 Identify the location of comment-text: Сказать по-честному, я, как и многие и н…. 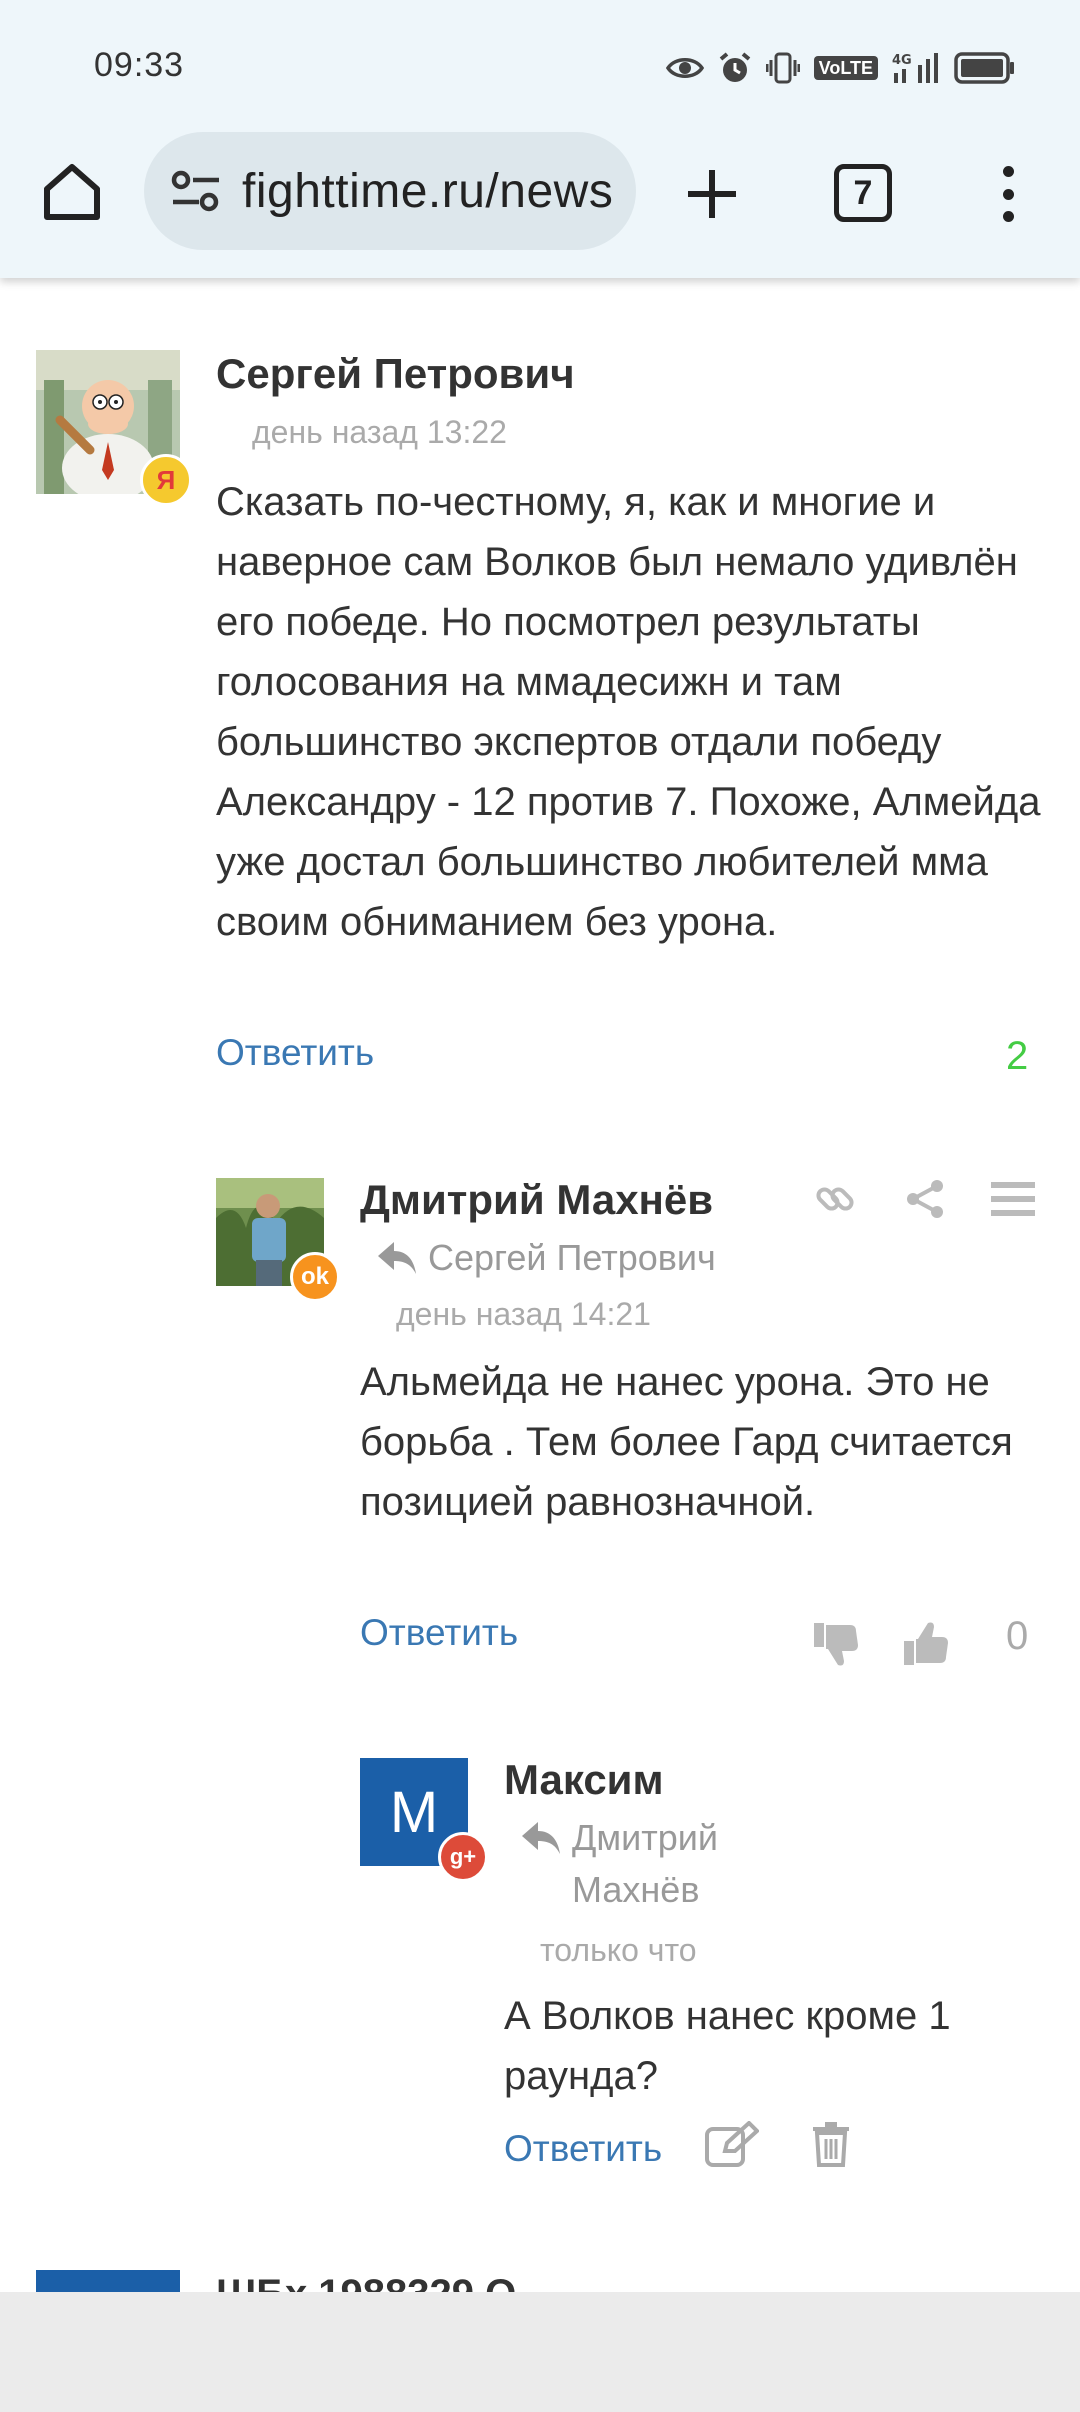
(628, 712).